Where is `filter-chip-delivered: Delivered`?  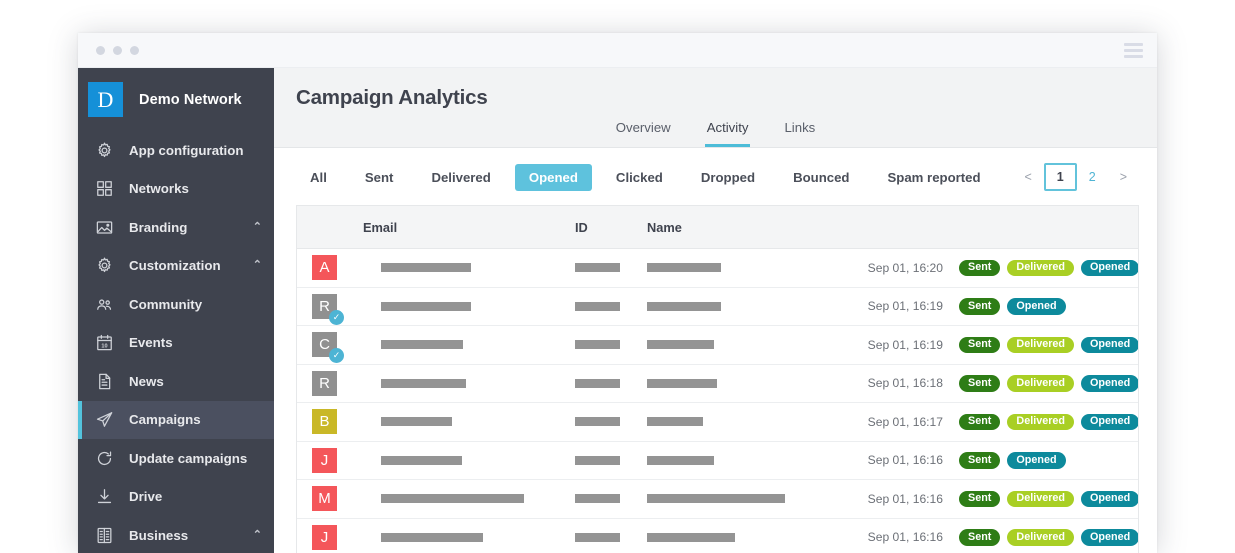 filter-chip-delivered: Delivered is located at coordinates (460, 177).